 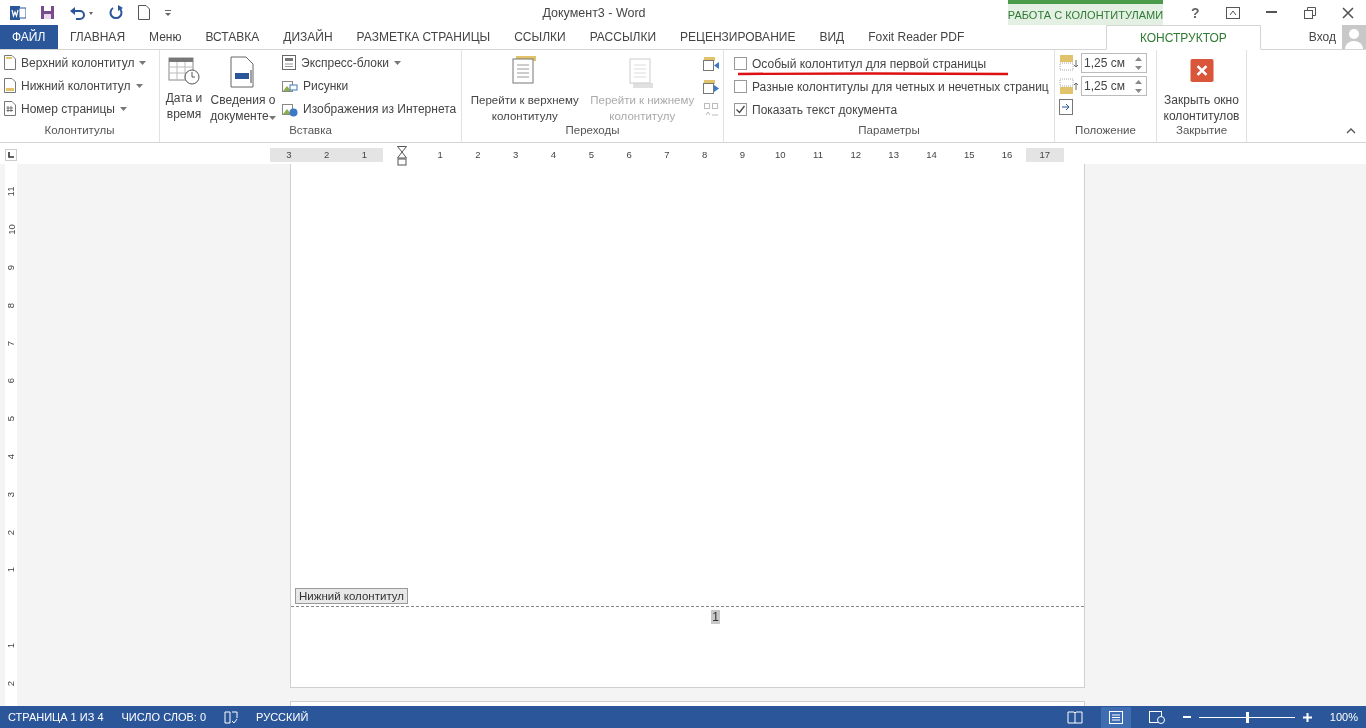 What do you see at coordinates (351, 596) in the screenshot?
I see `footer-tag: Нижний колонтитул` at bounding box center [351, 596].